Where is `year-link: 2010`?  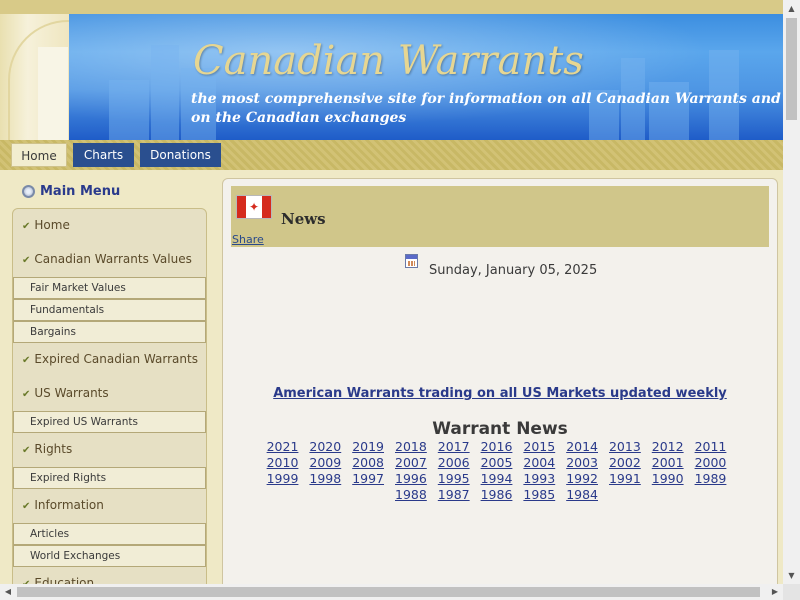
year-link: 2010 is located at coordinates (286, 462).